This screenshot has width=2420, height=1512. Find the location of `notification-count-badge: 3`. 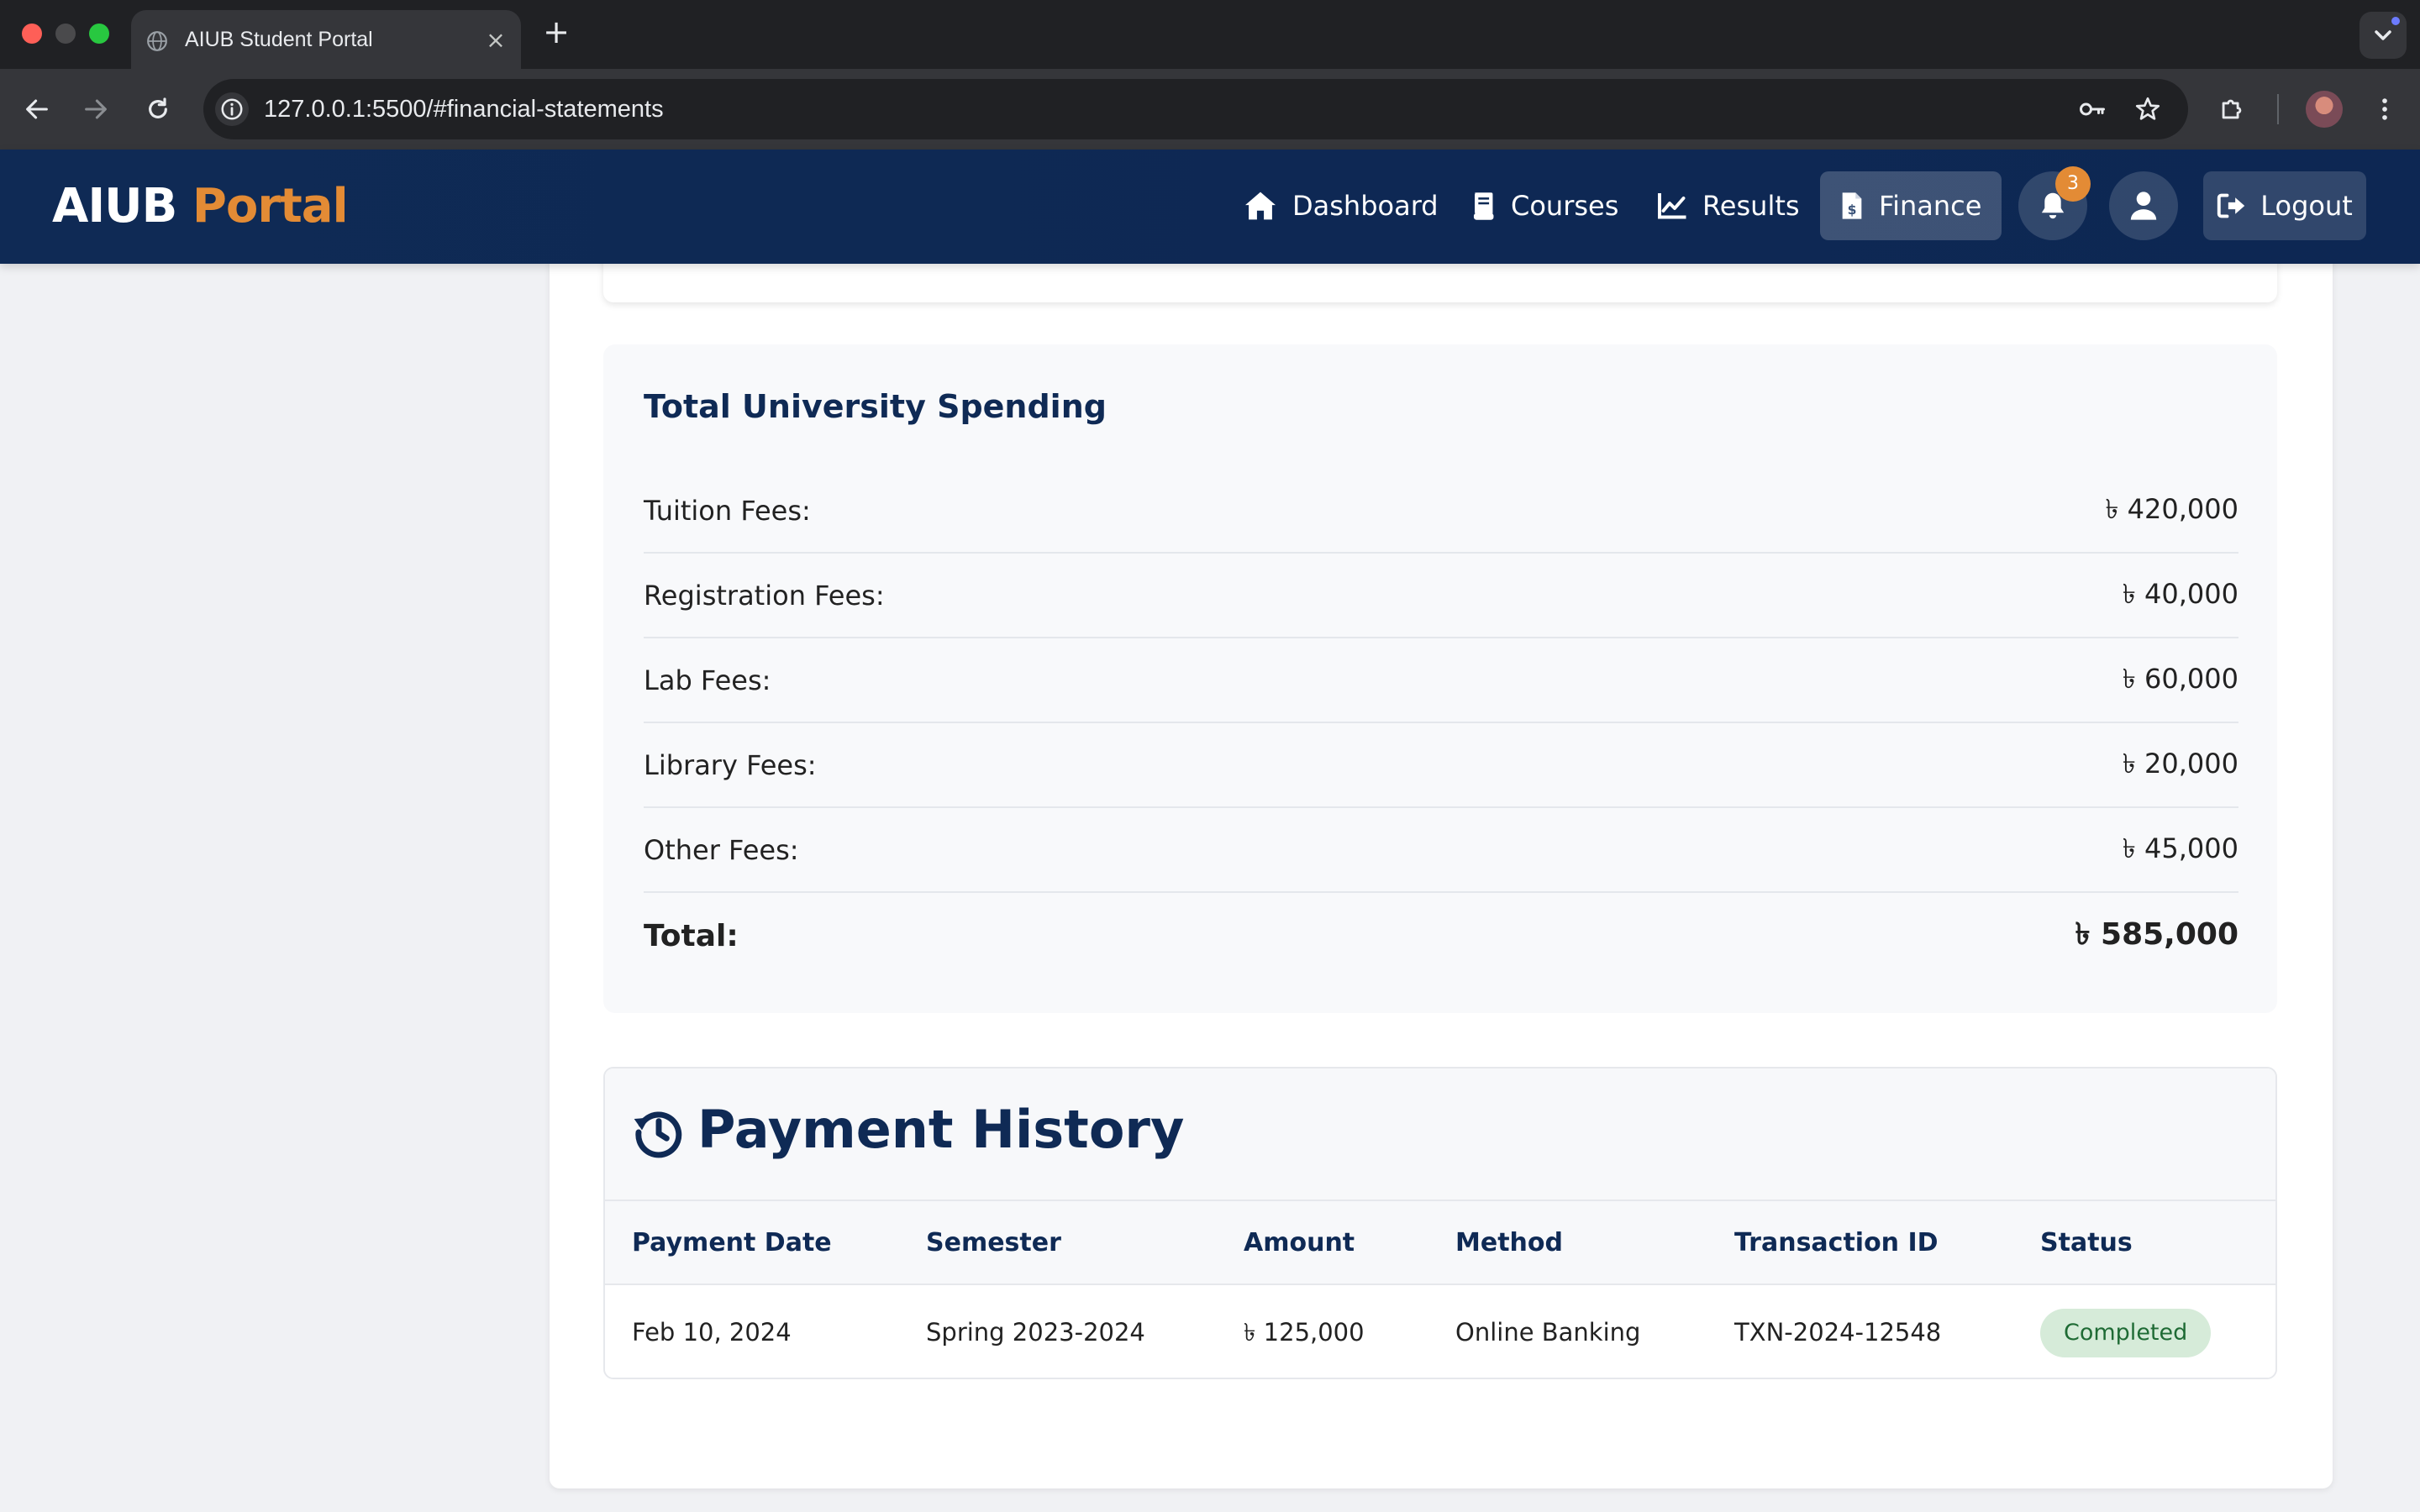

notification-count-badge: 3 is located at coordinates (2073, 184).